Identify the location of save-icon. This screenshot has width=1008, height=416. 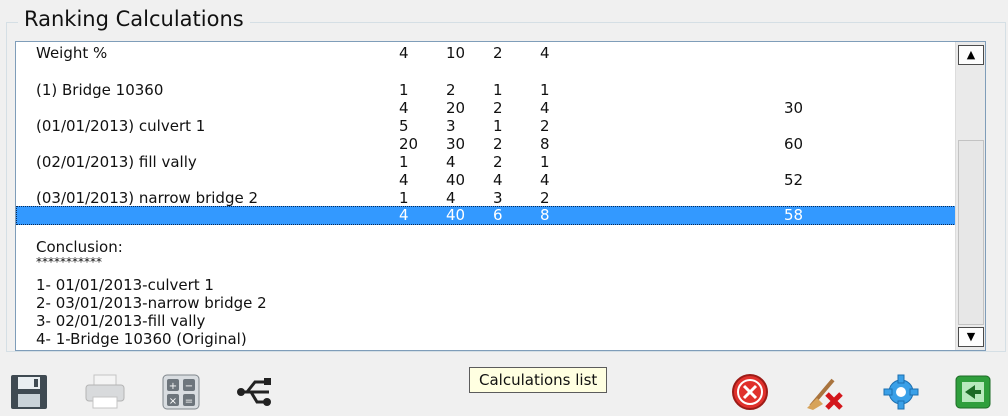
(29, 392).